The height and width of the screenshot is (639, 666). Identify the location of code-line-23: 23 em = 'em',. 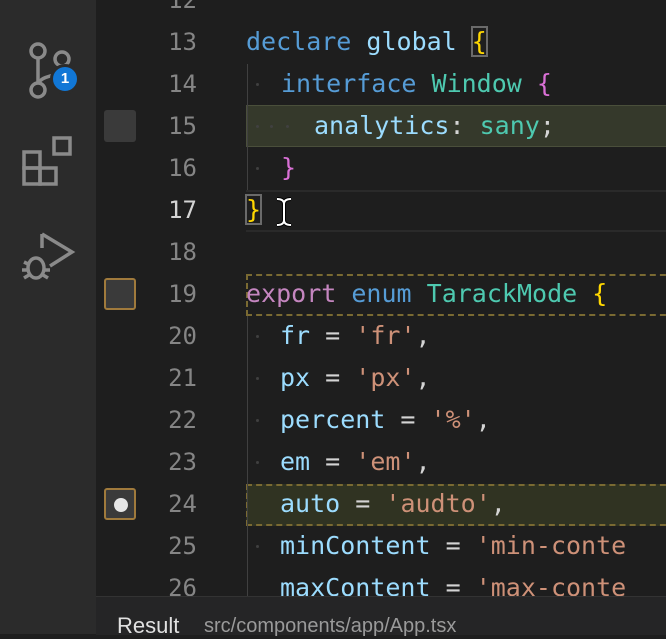
(381, 462).